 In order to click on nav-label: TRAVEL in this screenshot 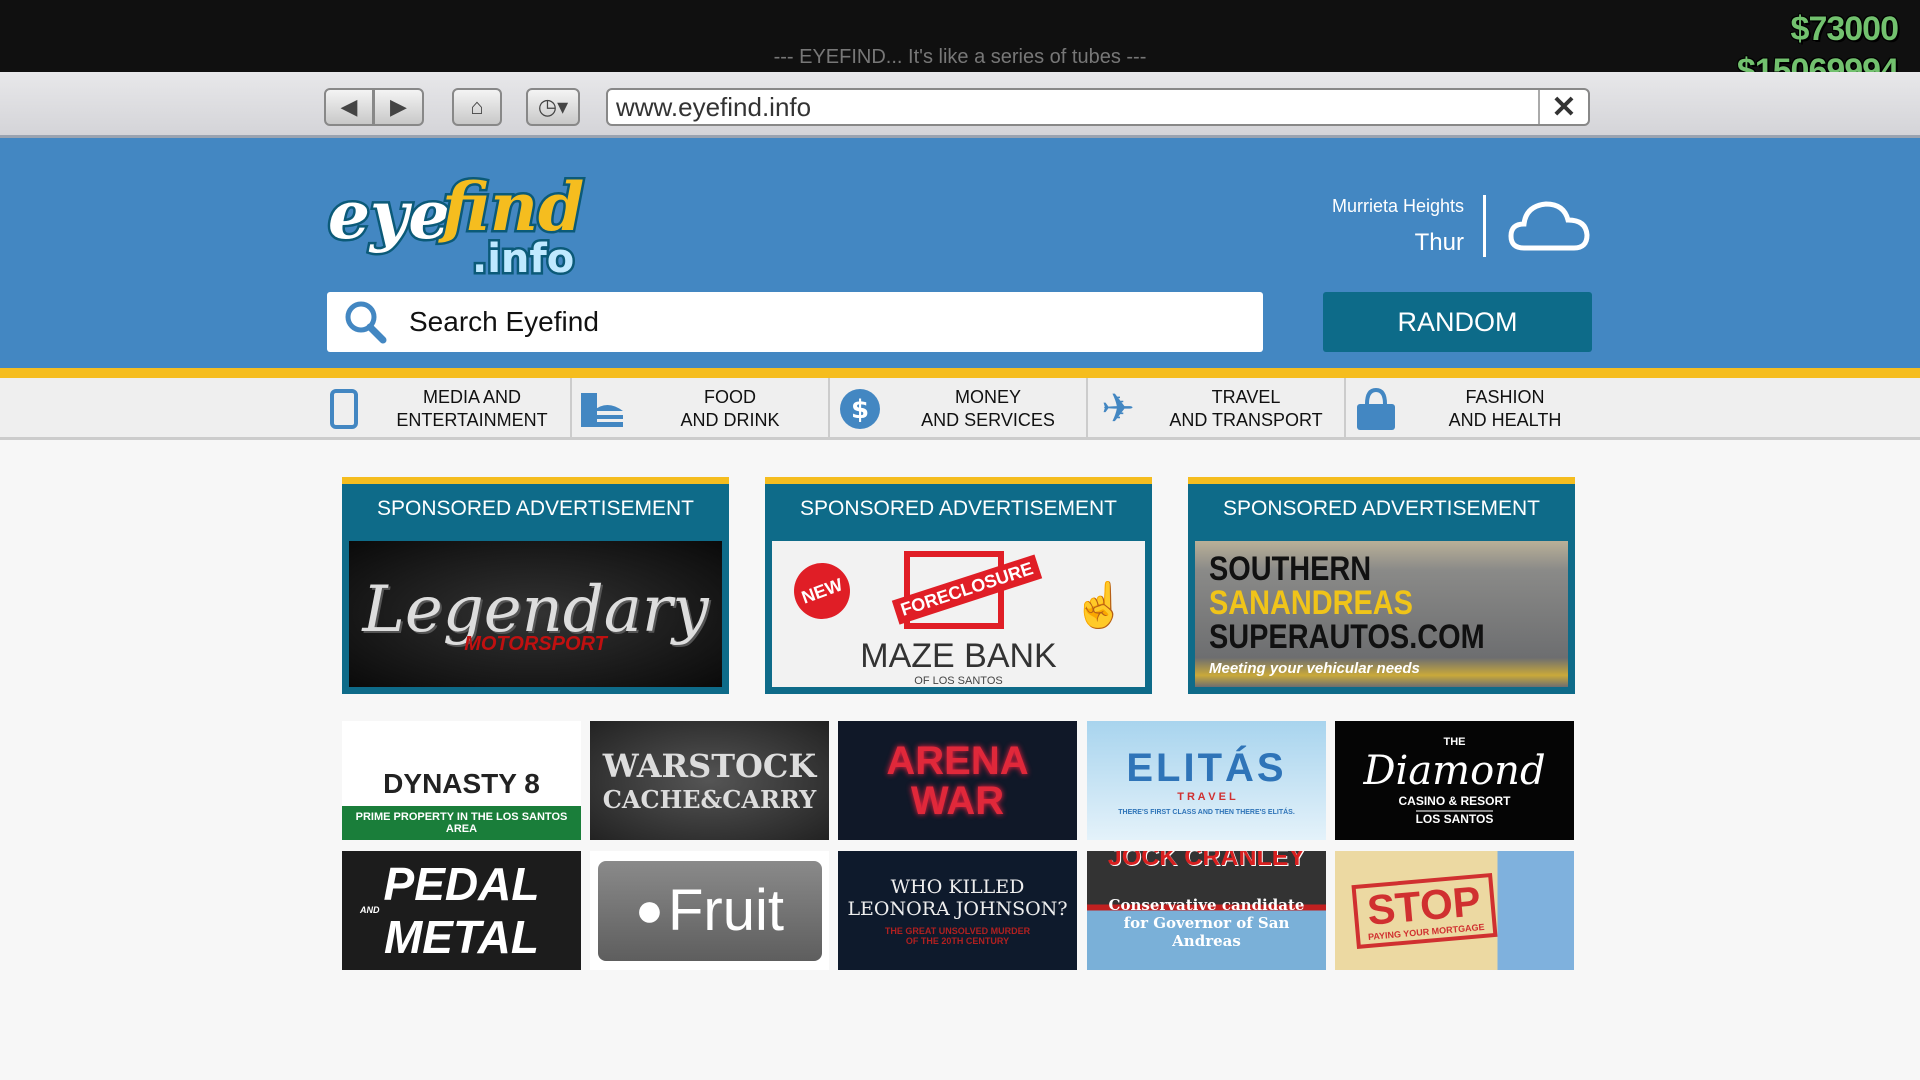, I will do `click(1246, 397)`.